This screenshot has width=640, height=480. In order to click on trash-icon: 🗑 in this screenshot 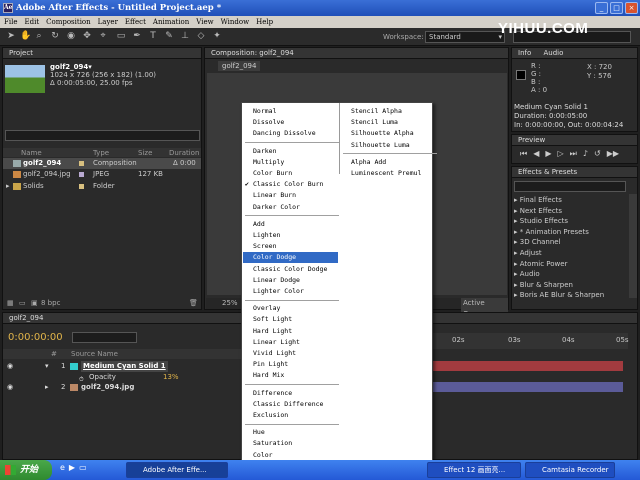, I will do `click(193, 303)`.